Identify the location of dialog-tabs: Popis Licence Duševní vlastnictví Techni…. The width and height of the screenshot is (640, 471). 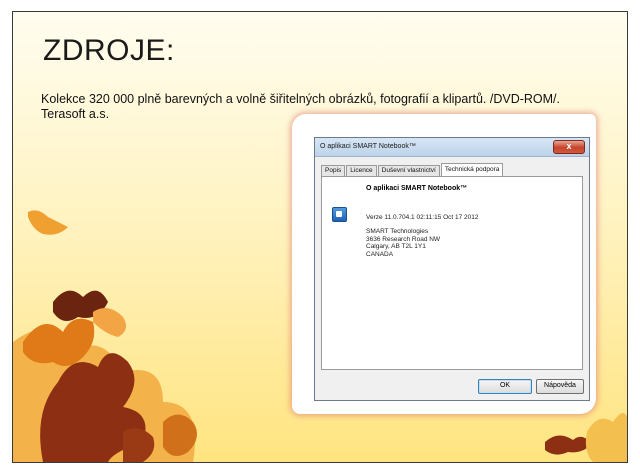
(412, 169).